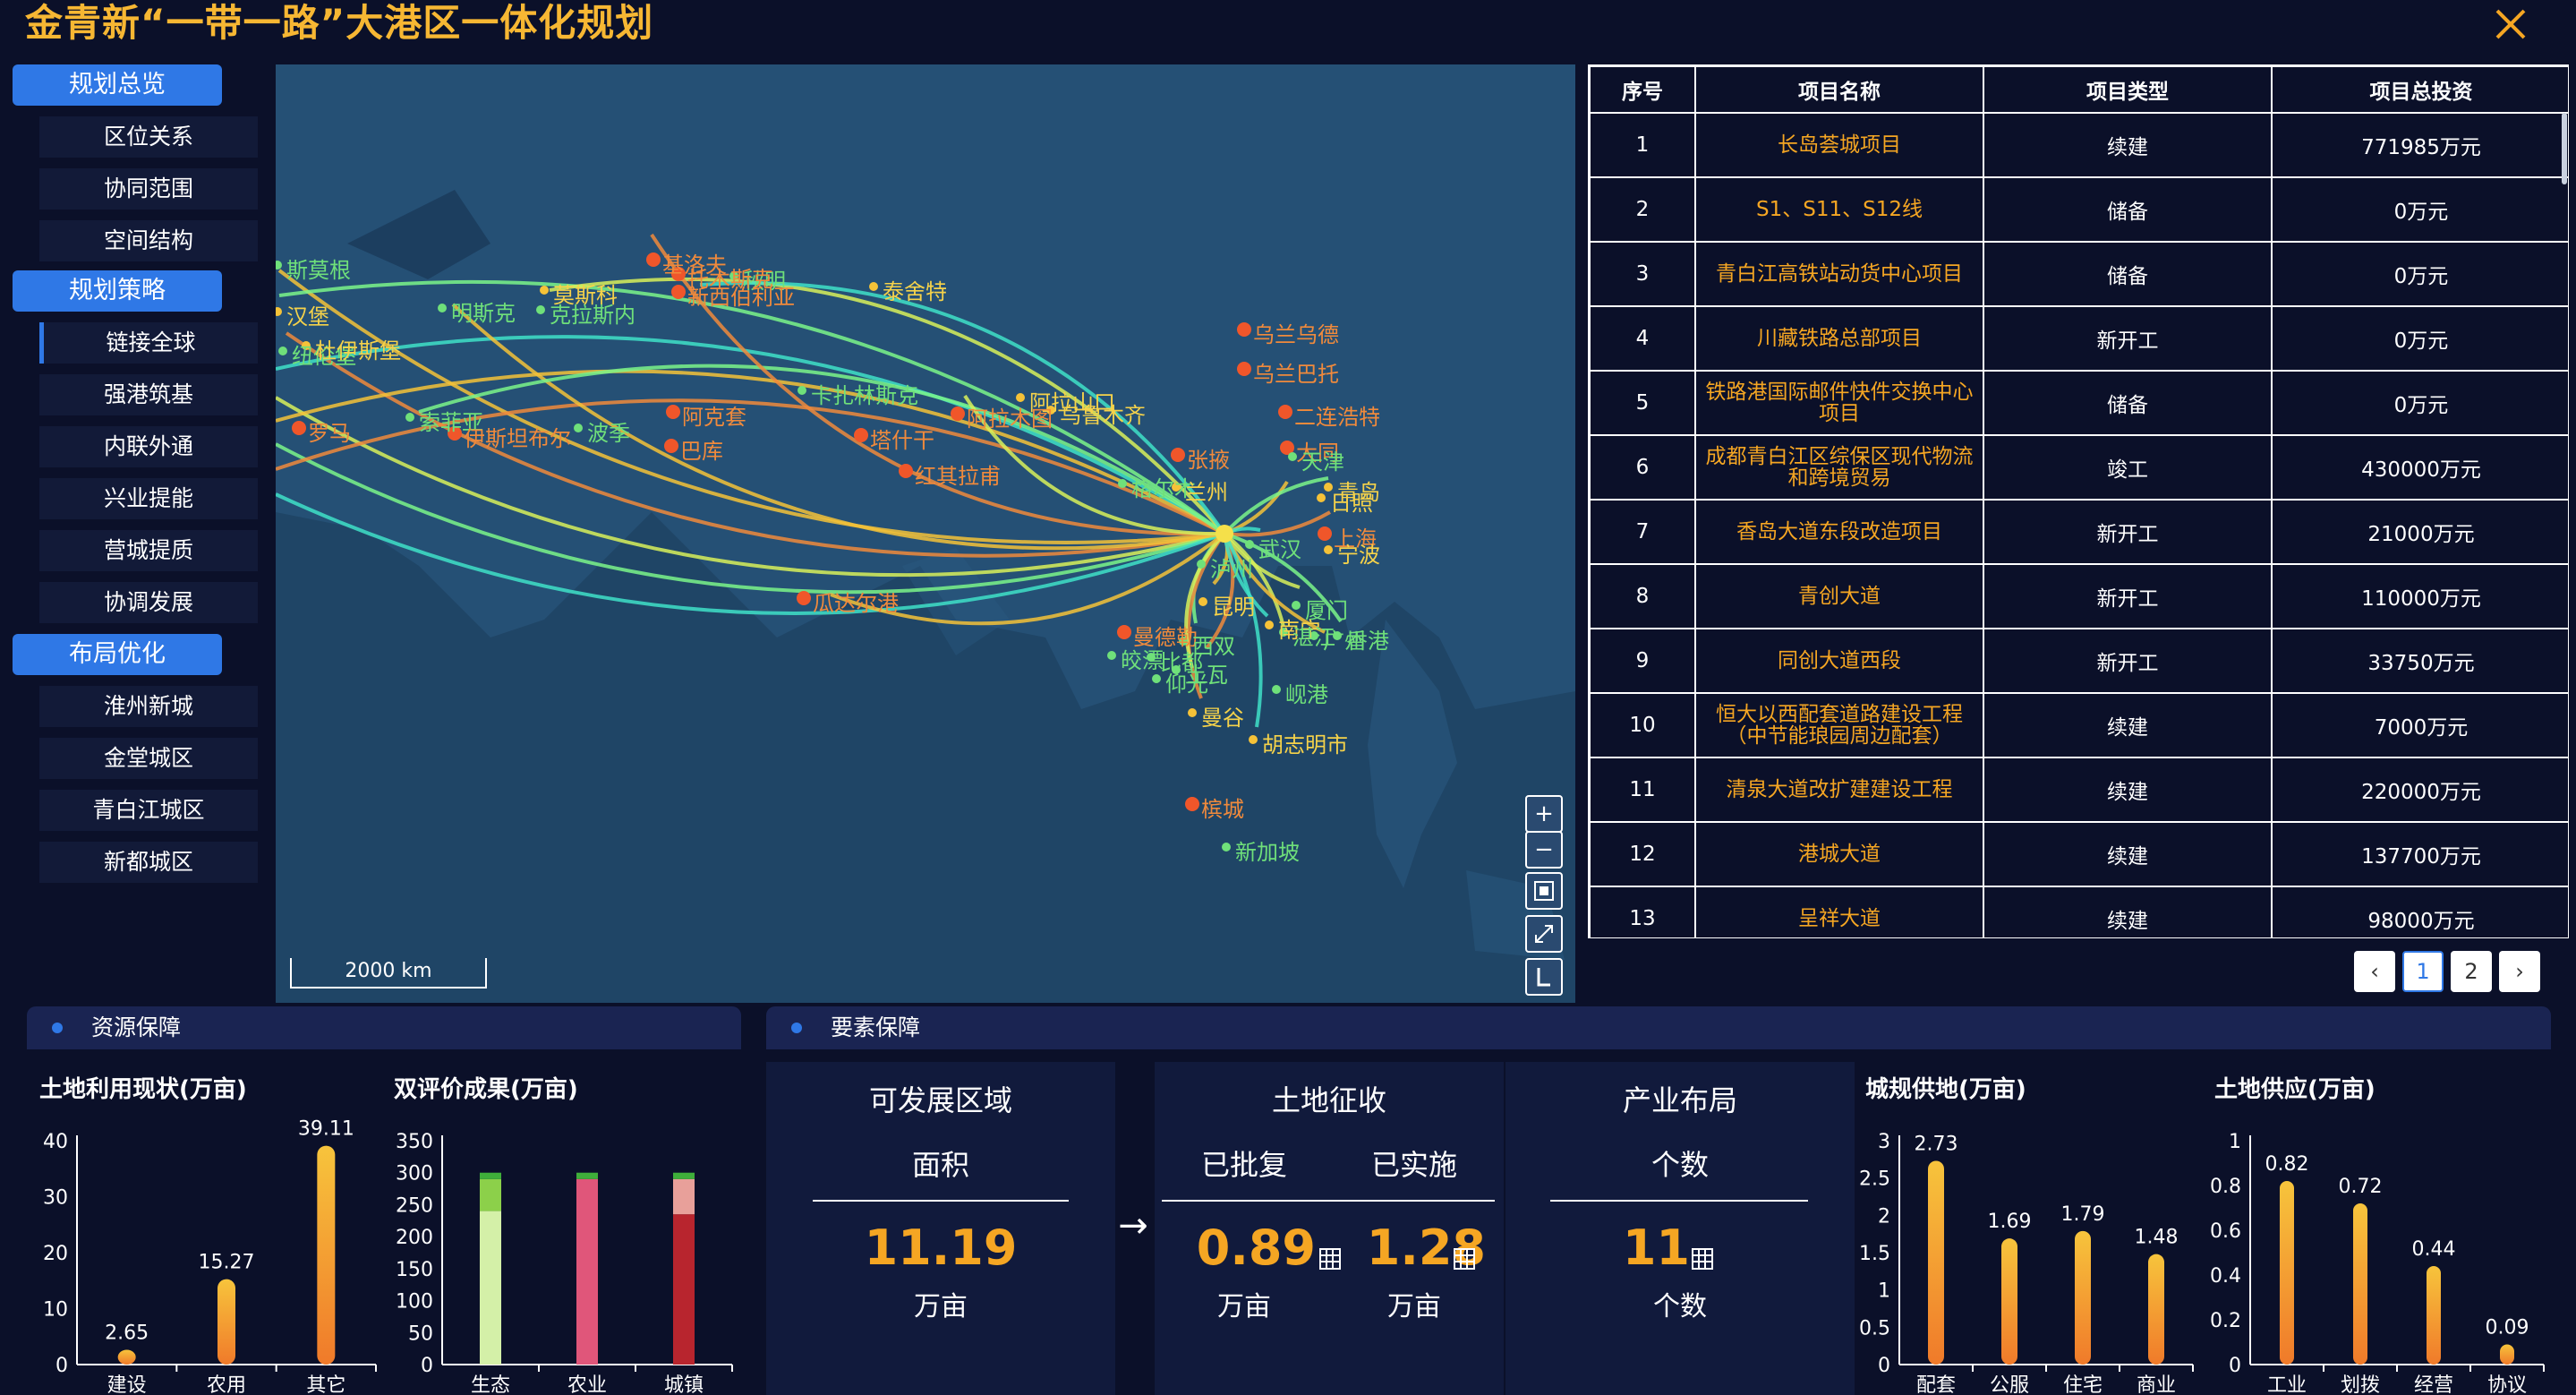 This screenshot has width=2576, height=1395. I want to click on table-row: 5 铁路港国际邮件快件交换中心项目 储备 0万元, so click(2078, 403).